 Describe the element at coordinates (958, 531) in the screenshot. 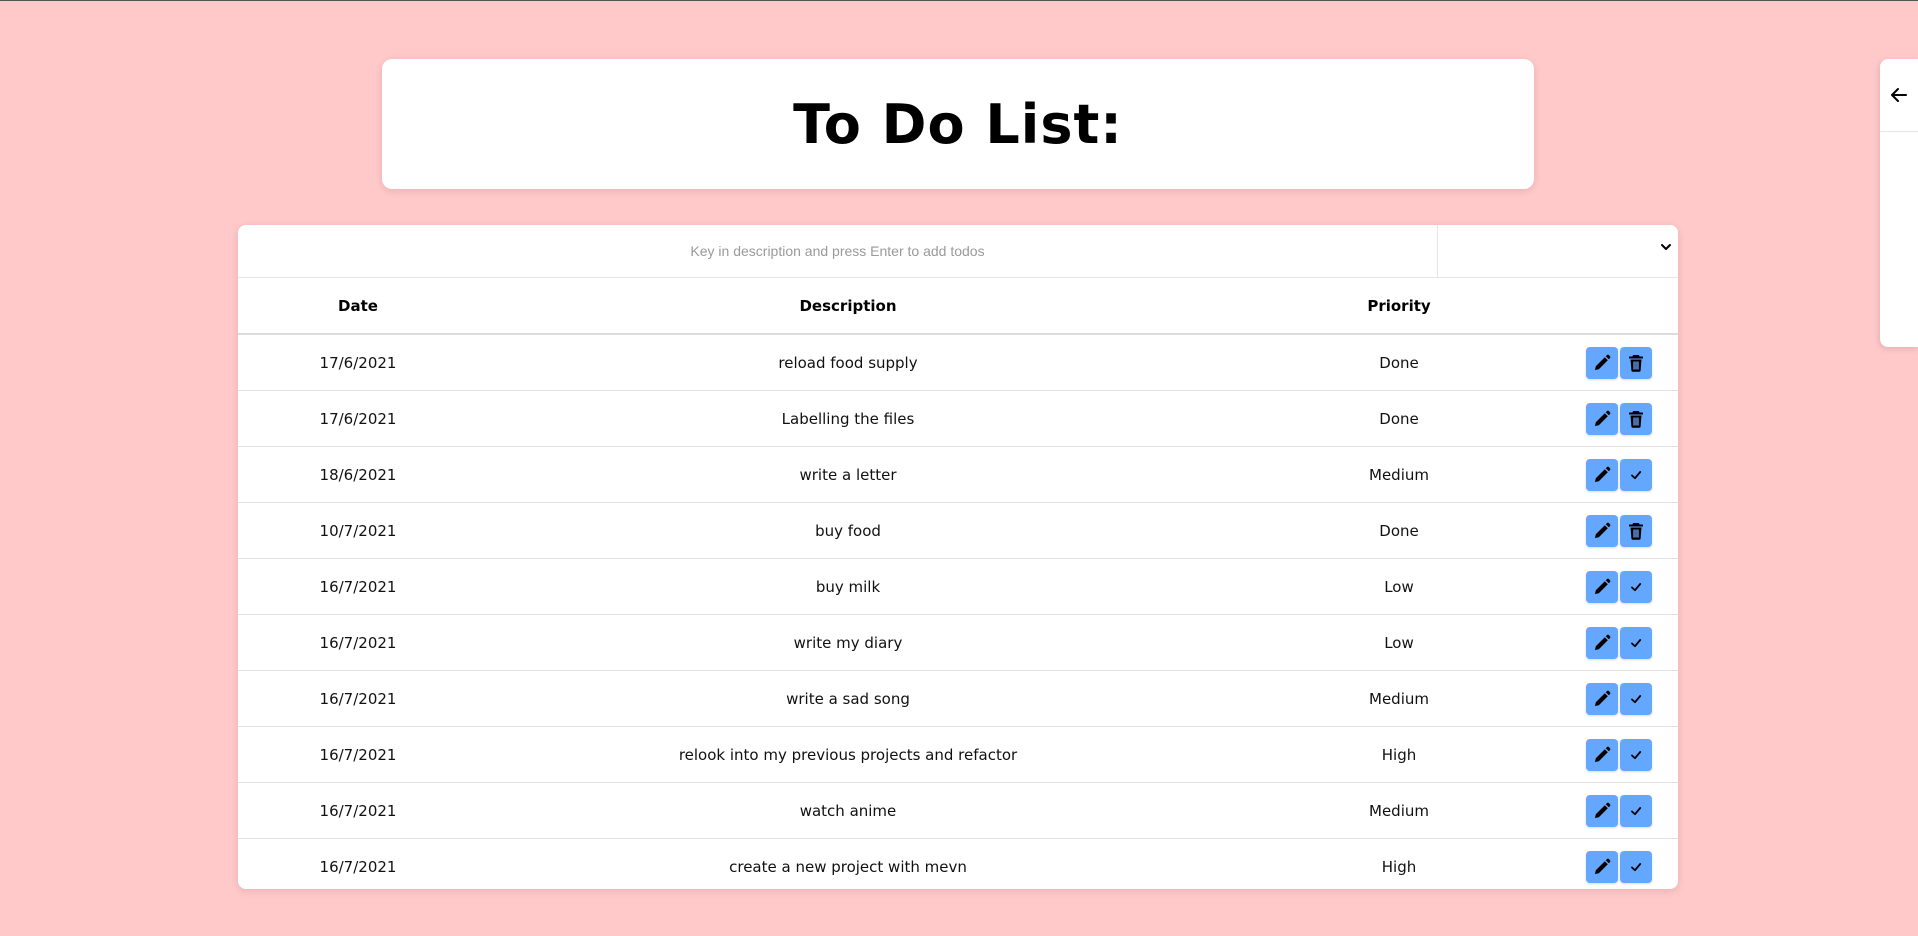

I see `table-row: 10/7/2021 buy food Done` at that location.